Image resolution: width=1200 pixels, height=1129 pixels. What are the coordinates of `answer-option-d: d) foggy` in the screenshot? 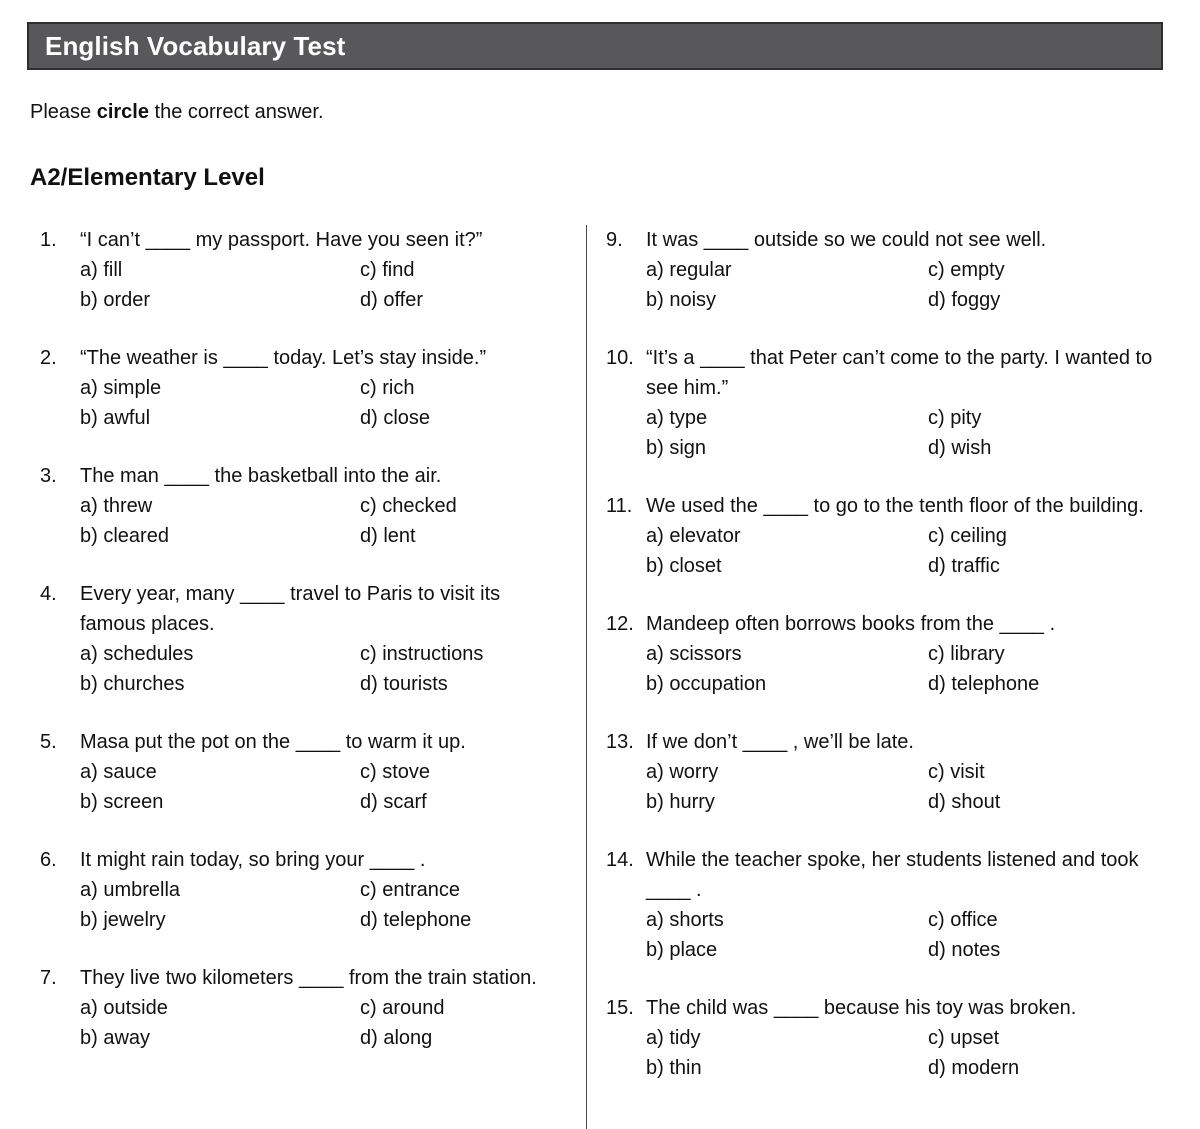 It's located at (964, 300).